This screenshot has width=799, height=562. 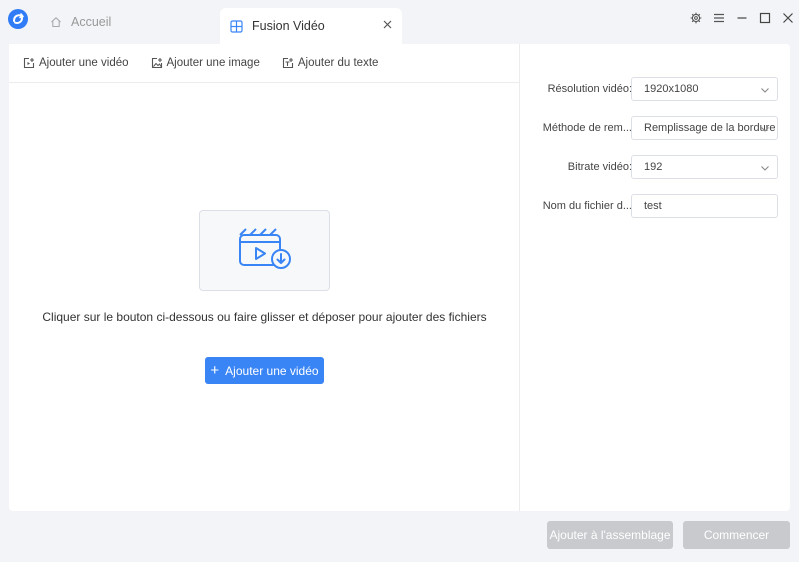 I want to click on tab-home-label: Accueil, so click(x=91, y=22).